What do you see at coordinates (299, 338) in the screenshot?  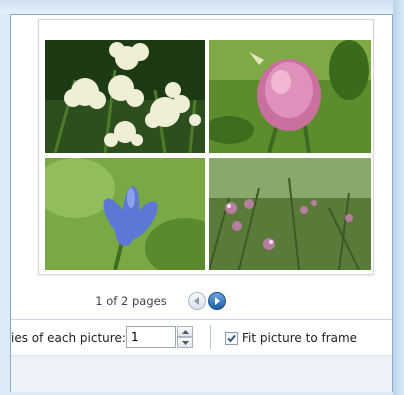 I see `fit-picture-label: Fit picture to frame` at bounding box center [299, 338].